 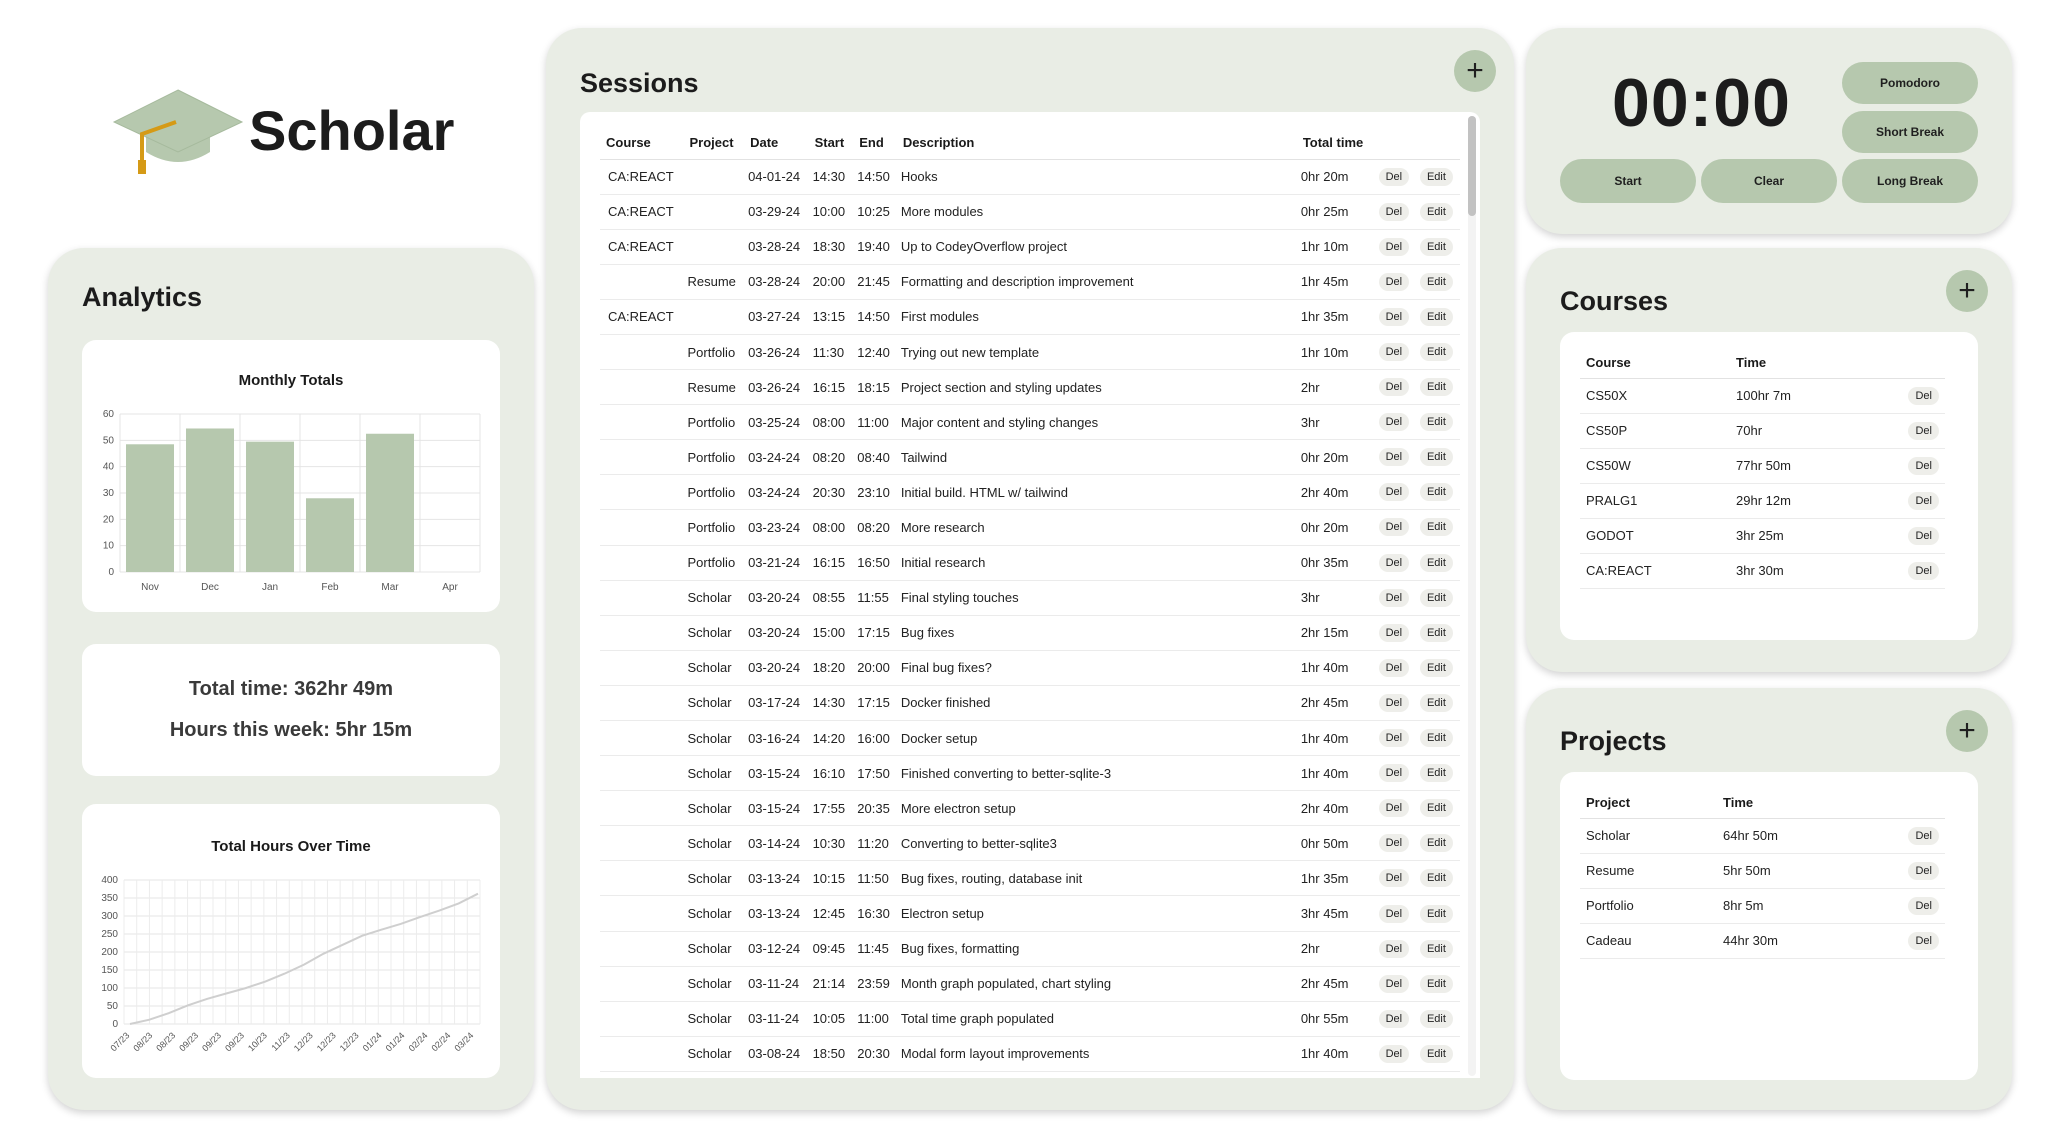 What do you see at coordinates (1096, 282) in the screenshot?
I see `session-description: Formatting and description improvement` at bounding box center [1096, 282].